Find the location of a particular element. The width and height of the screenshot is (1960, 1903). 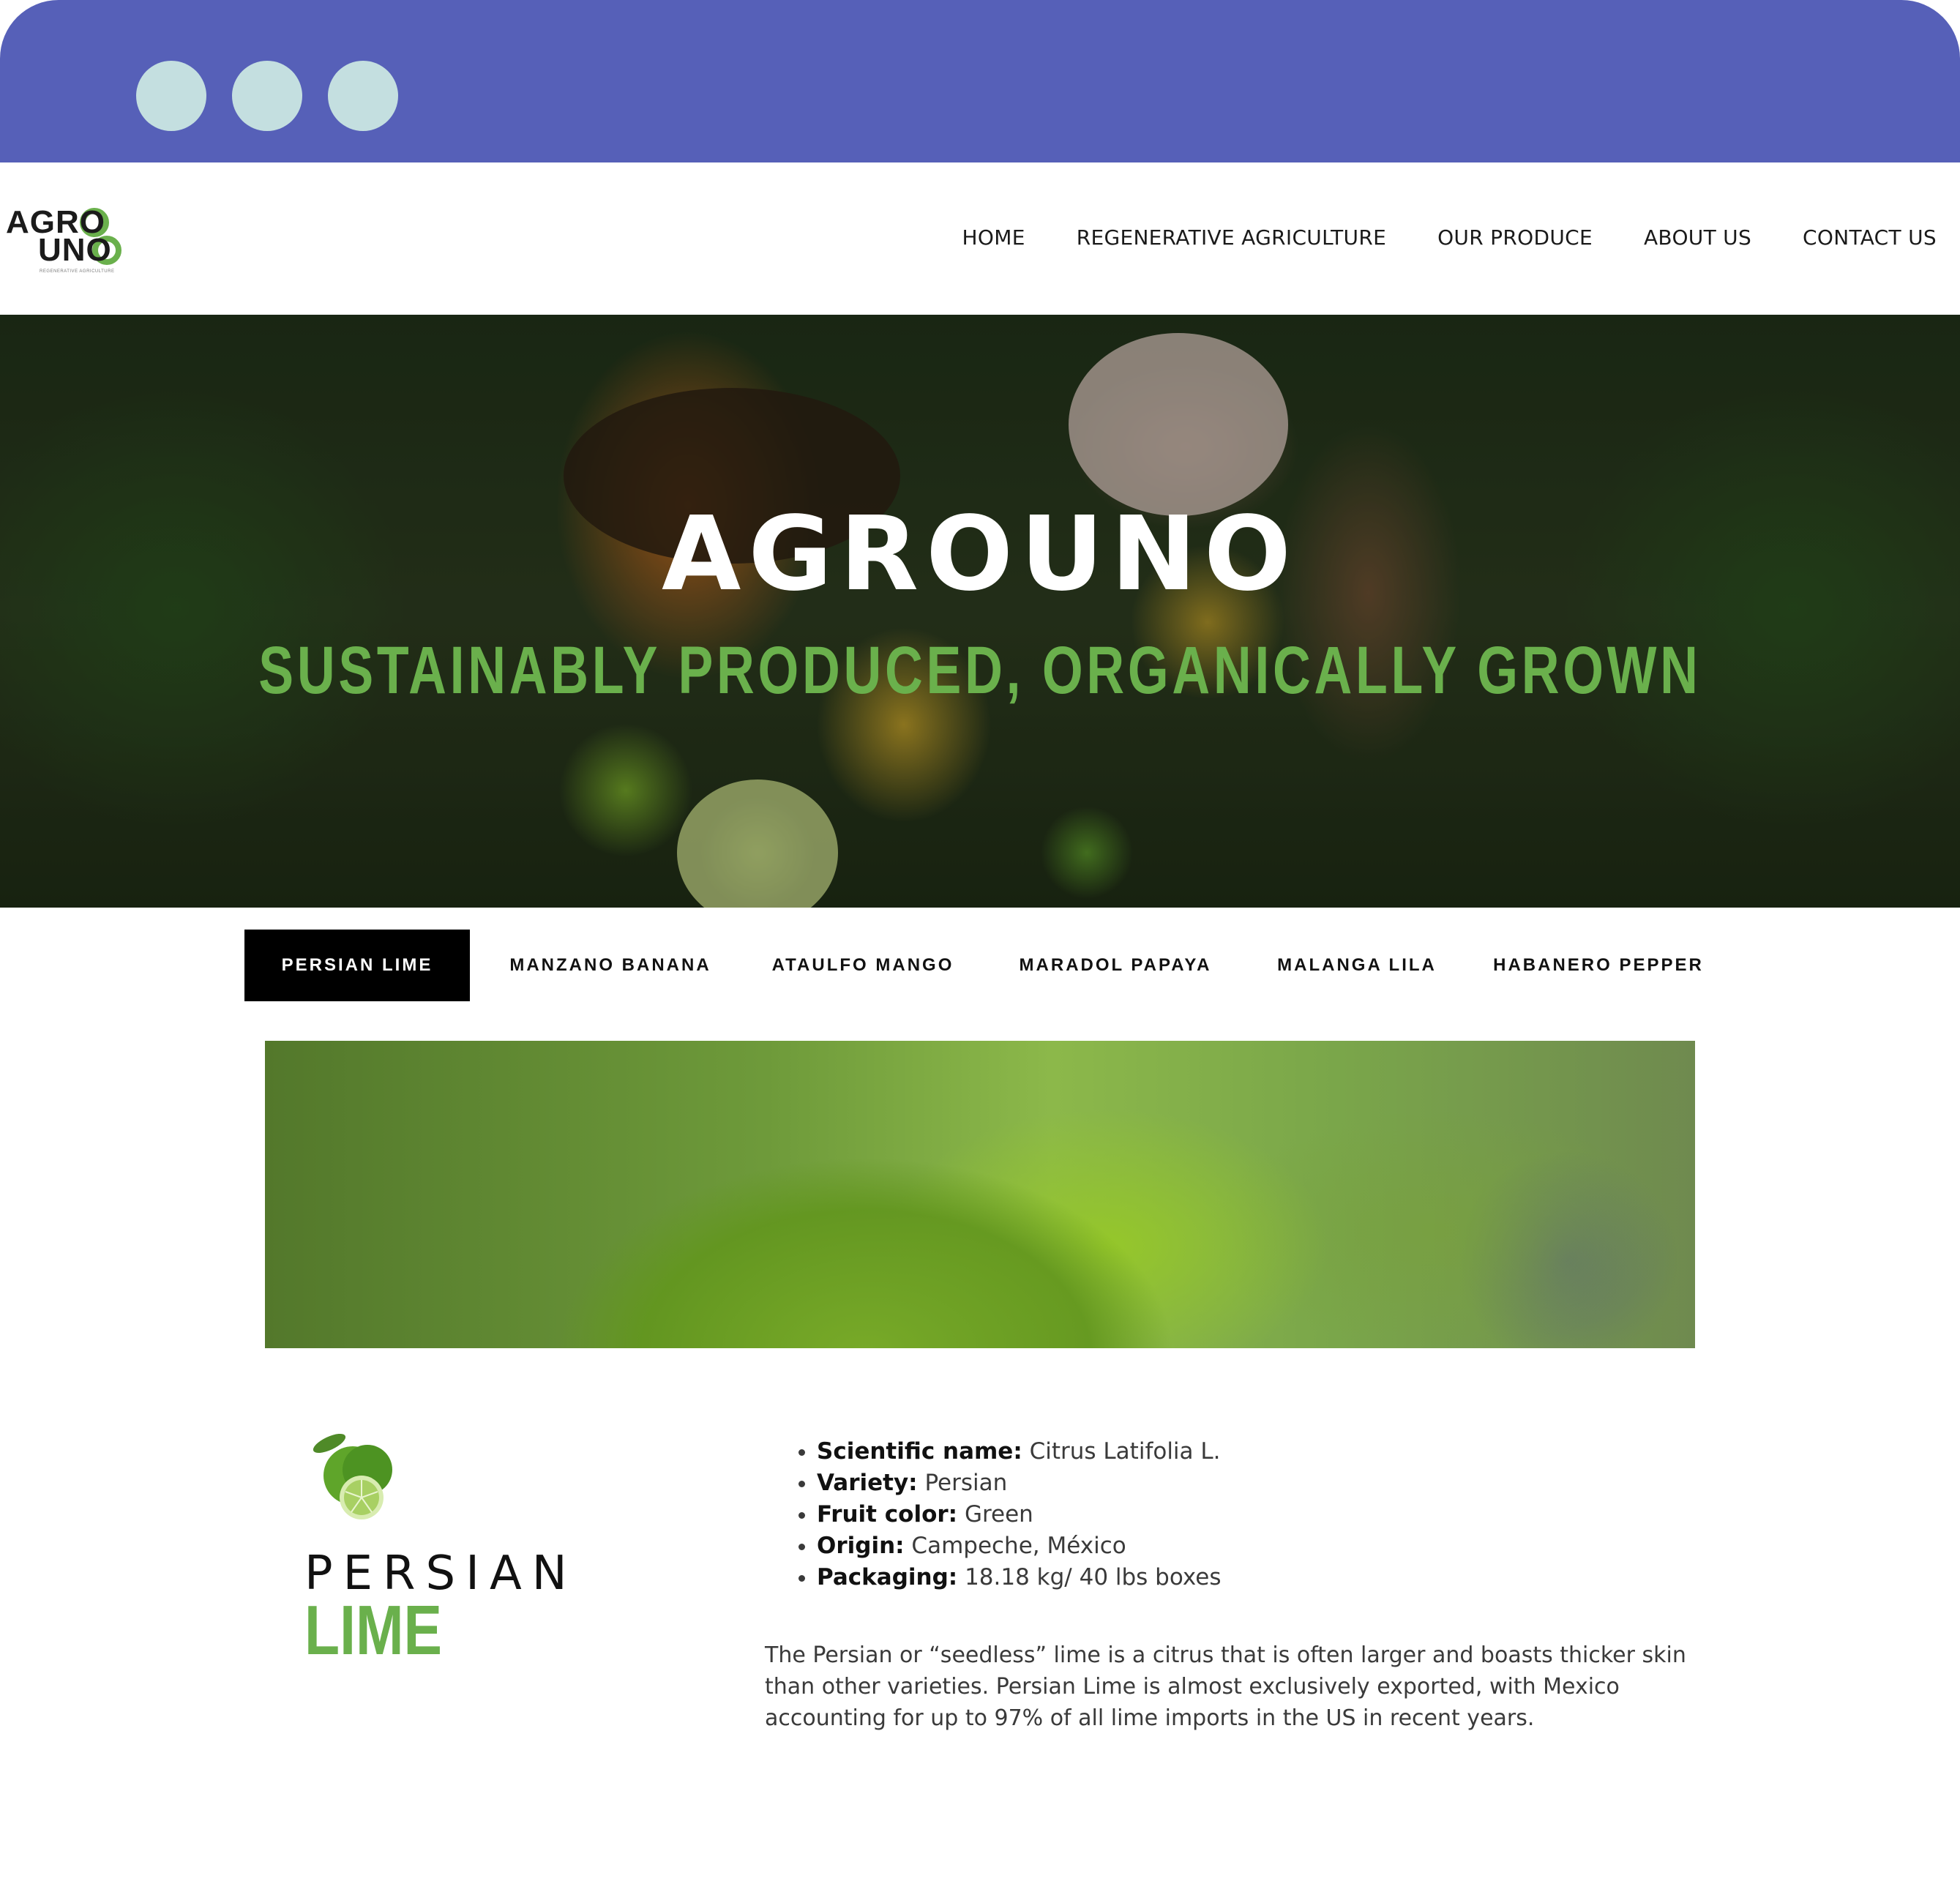

tab-manzano-banana: MANZANO BANANA is located at coordinates (610, 966).